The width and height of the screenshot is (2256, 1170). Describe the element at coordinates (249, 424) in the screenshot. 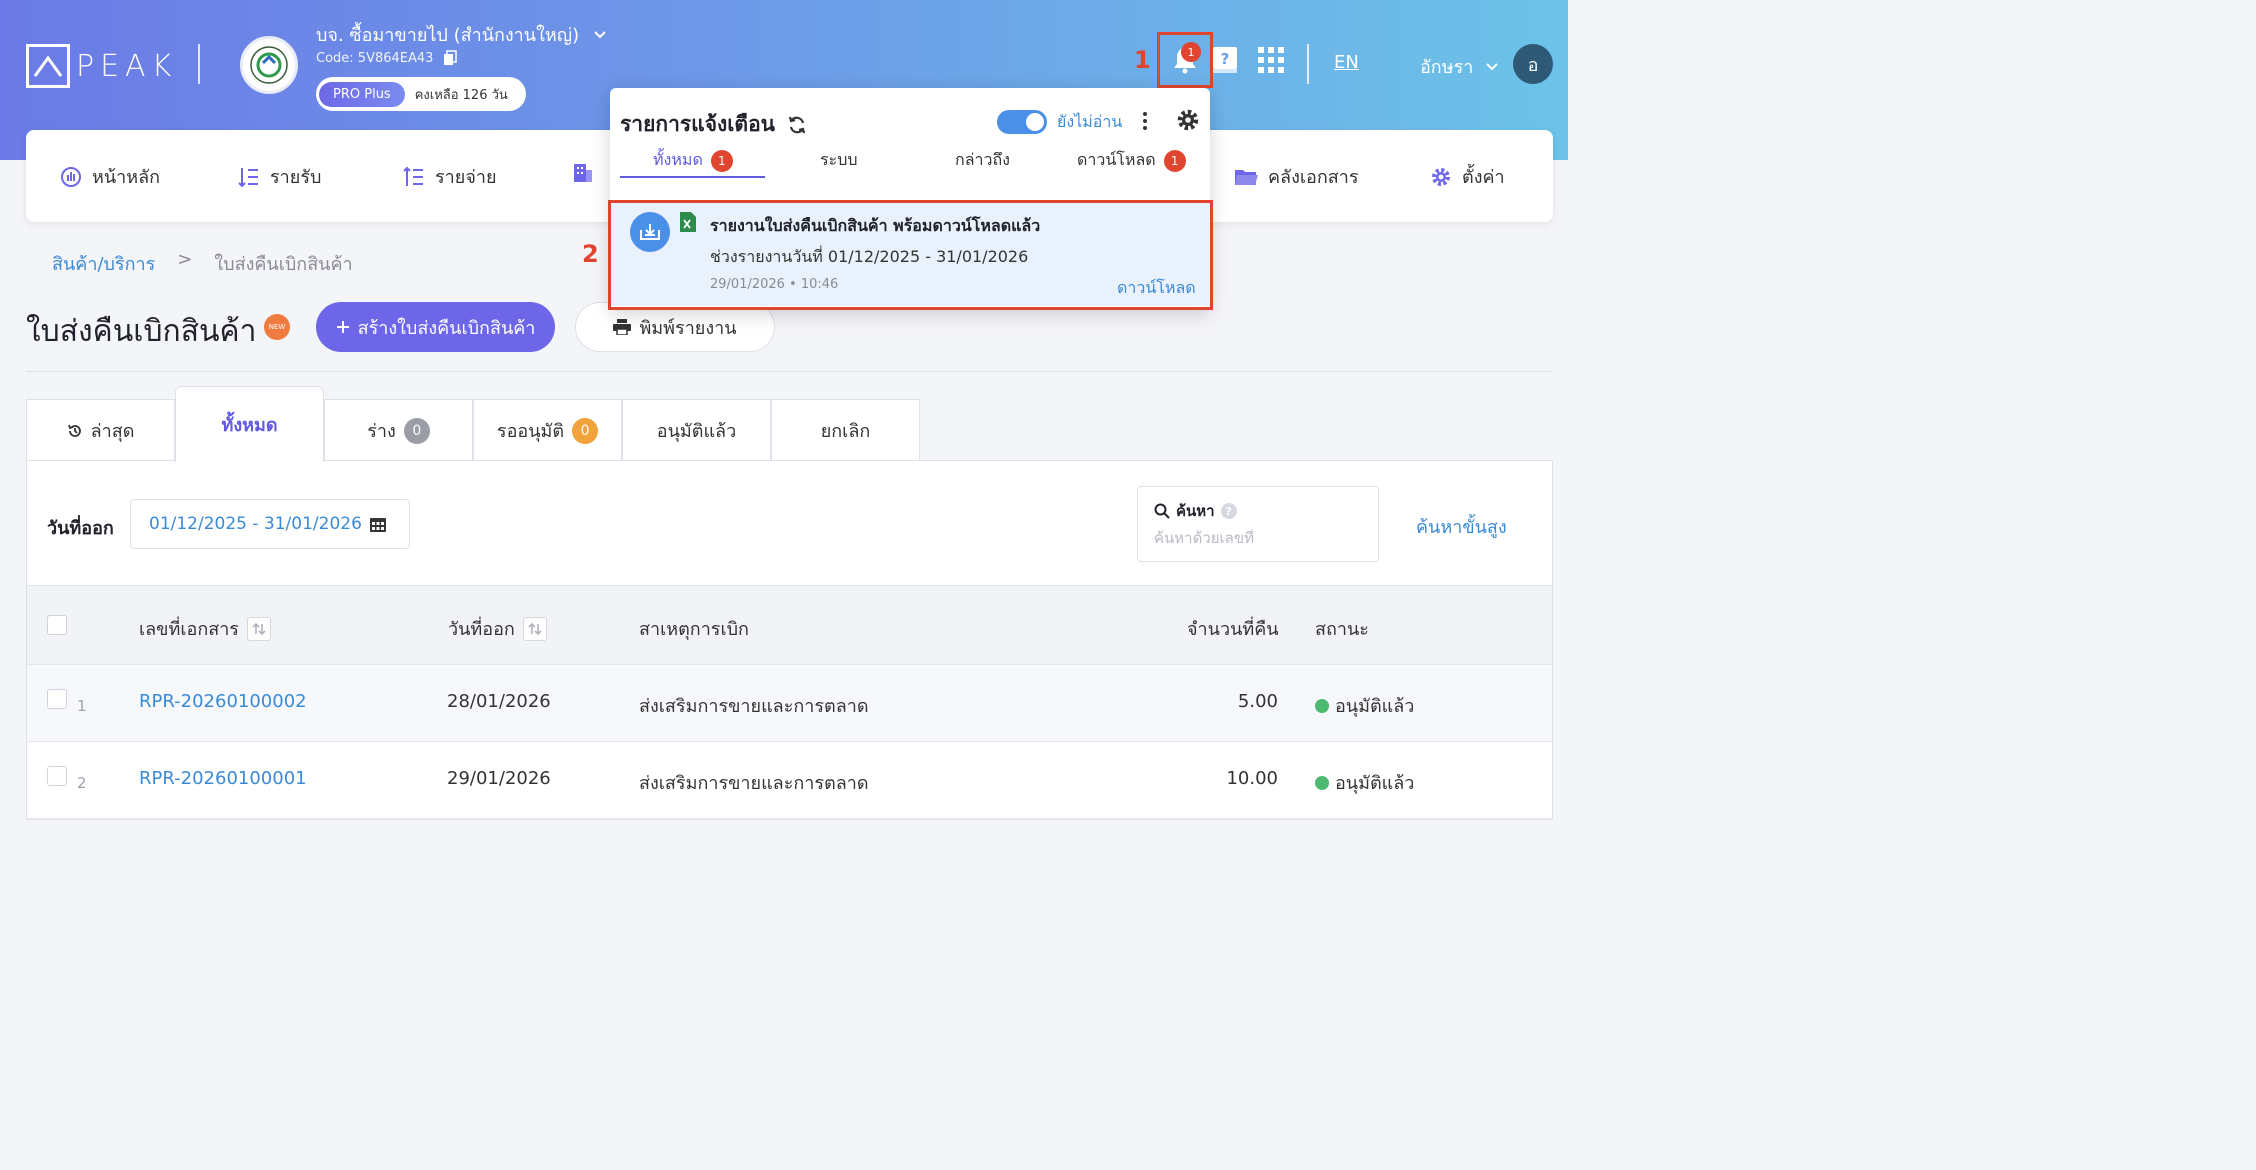

I see `tab-all: ทั้งหมด` at that location.